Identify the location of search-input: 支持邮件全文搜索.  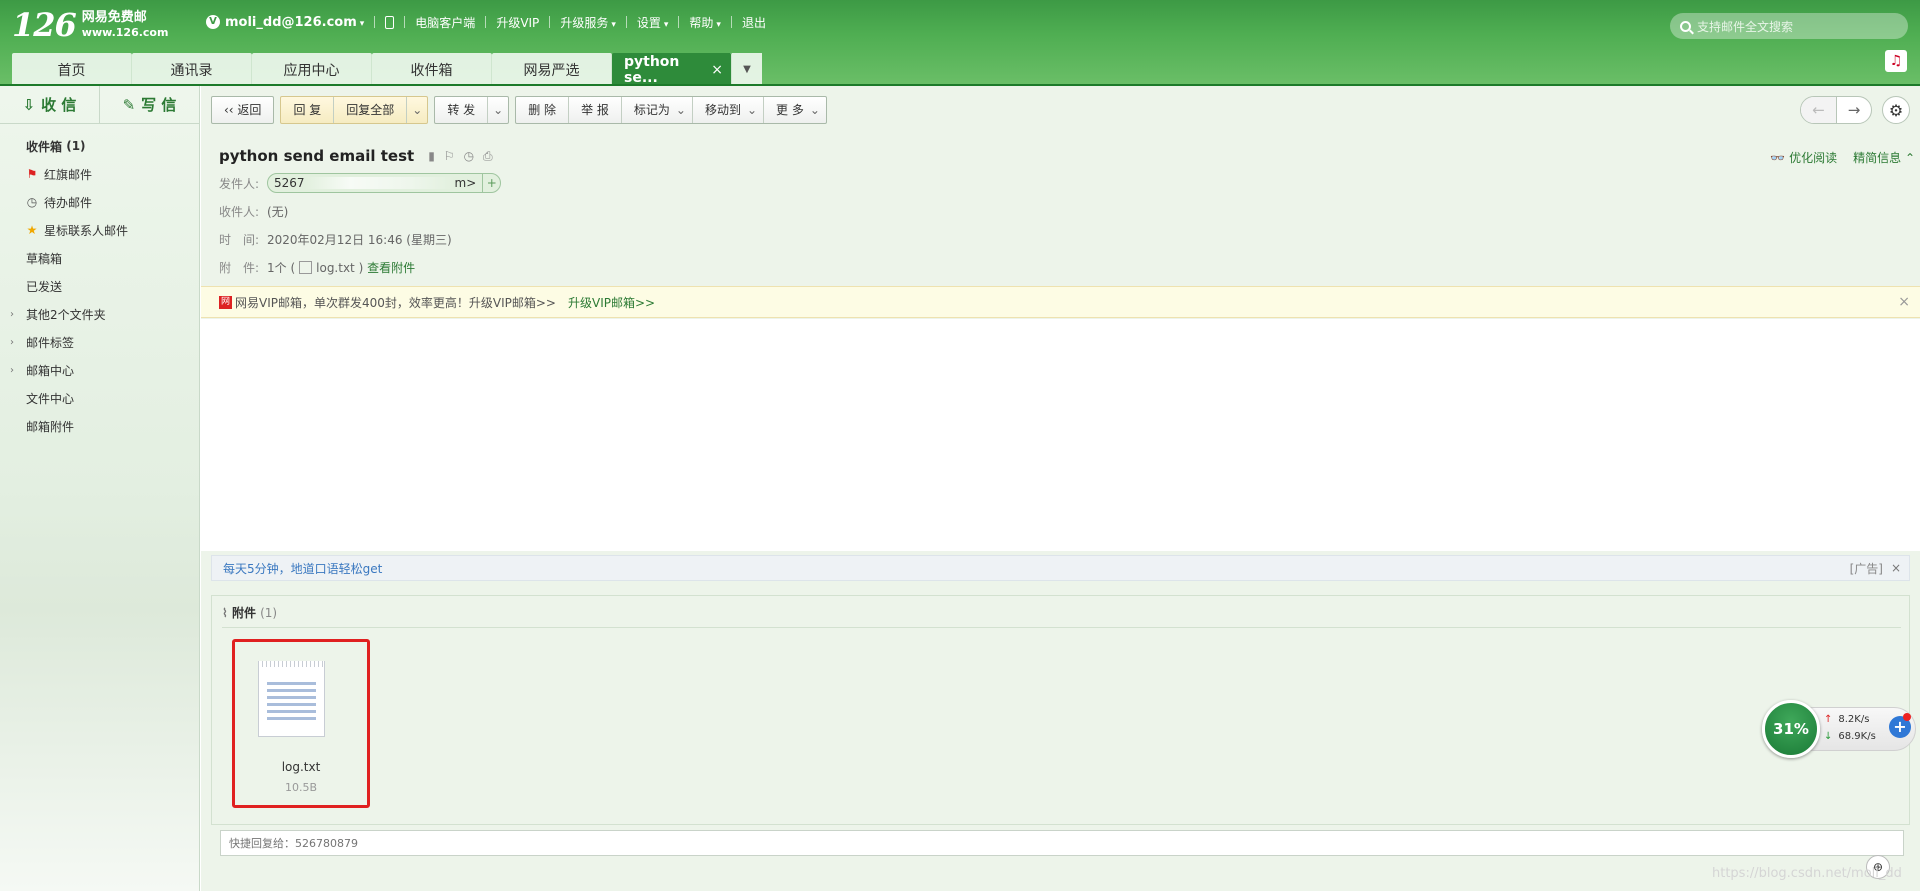
(1745, 26).